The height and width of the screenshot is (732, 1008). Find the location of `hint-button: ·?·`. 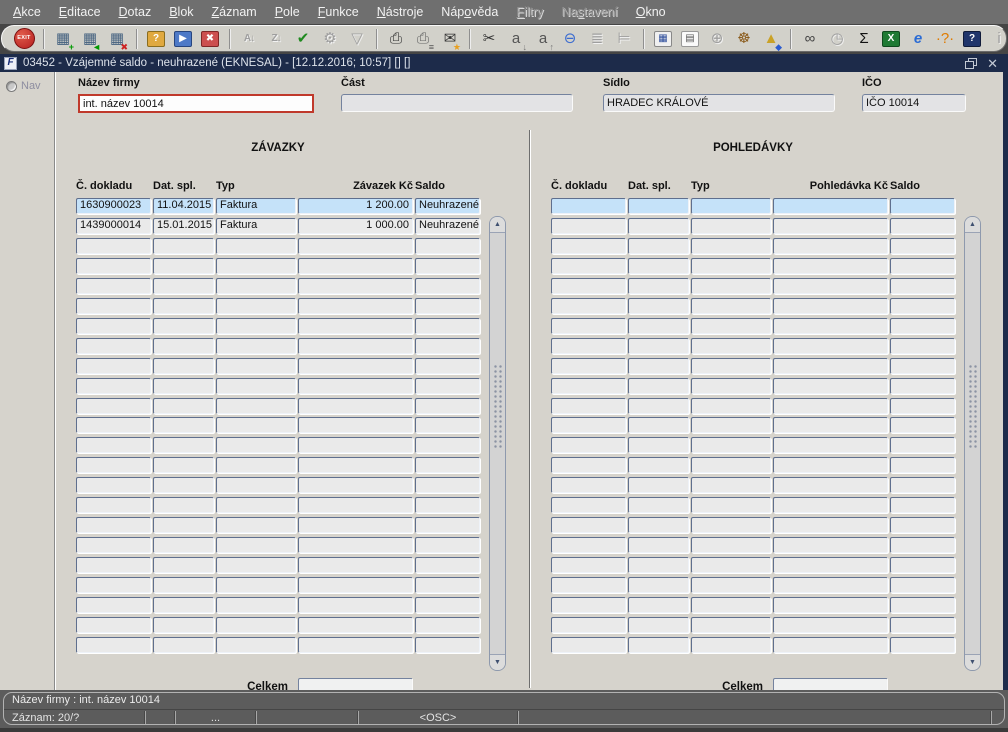

hint-button: ·?· is located at coordinates (945, 39).